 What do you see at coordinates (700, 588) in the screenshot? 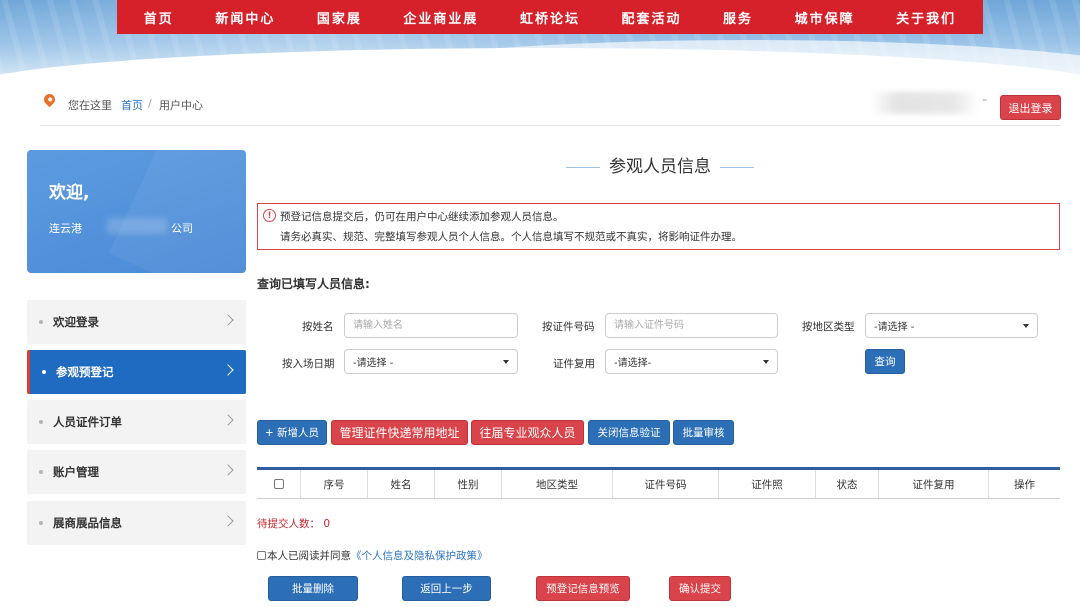
I see `confirm-submit-button: 确认提交` at bounding box center [700, 588].